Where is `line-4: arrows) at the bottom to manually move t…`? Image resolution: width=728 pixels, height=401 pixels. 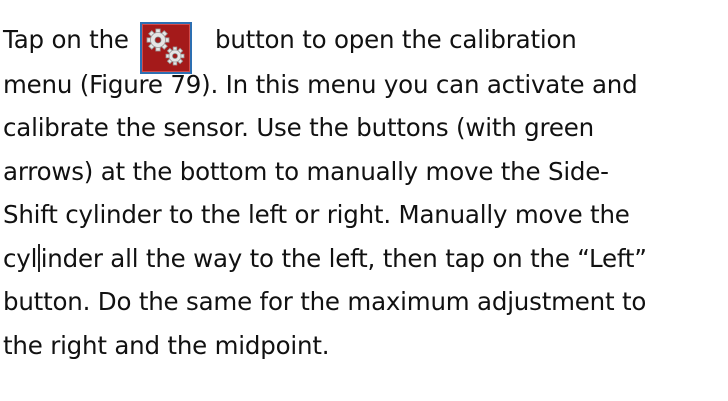
line-4: arrows) at the bottom to manually move t… is located at coordinates (306, 171).